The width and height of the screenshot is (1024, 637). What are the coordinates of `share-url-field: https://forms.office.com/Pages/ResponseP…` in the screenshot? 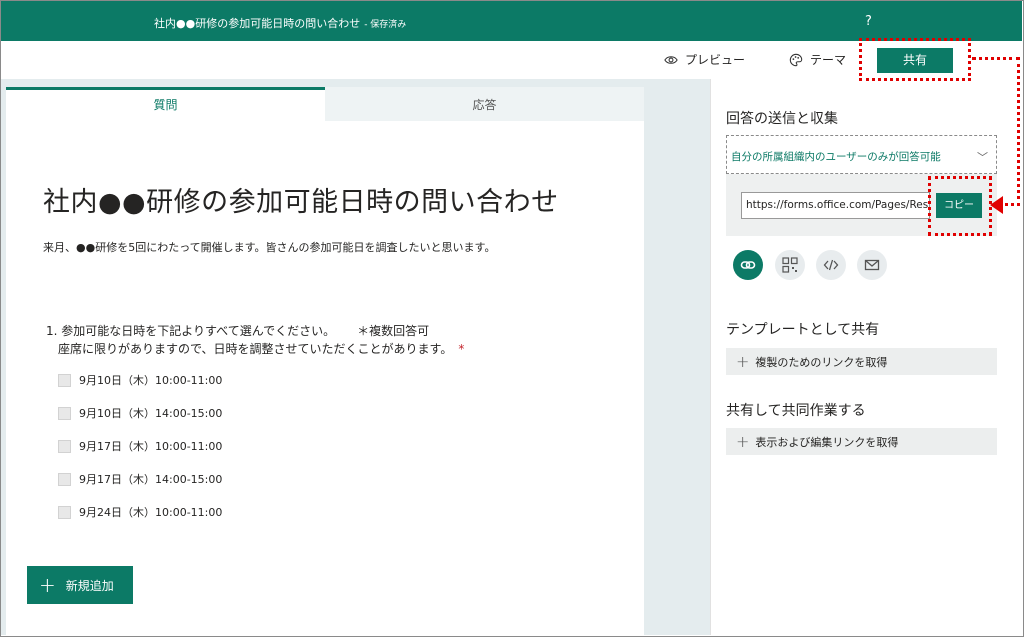 It's located at (835, 205).